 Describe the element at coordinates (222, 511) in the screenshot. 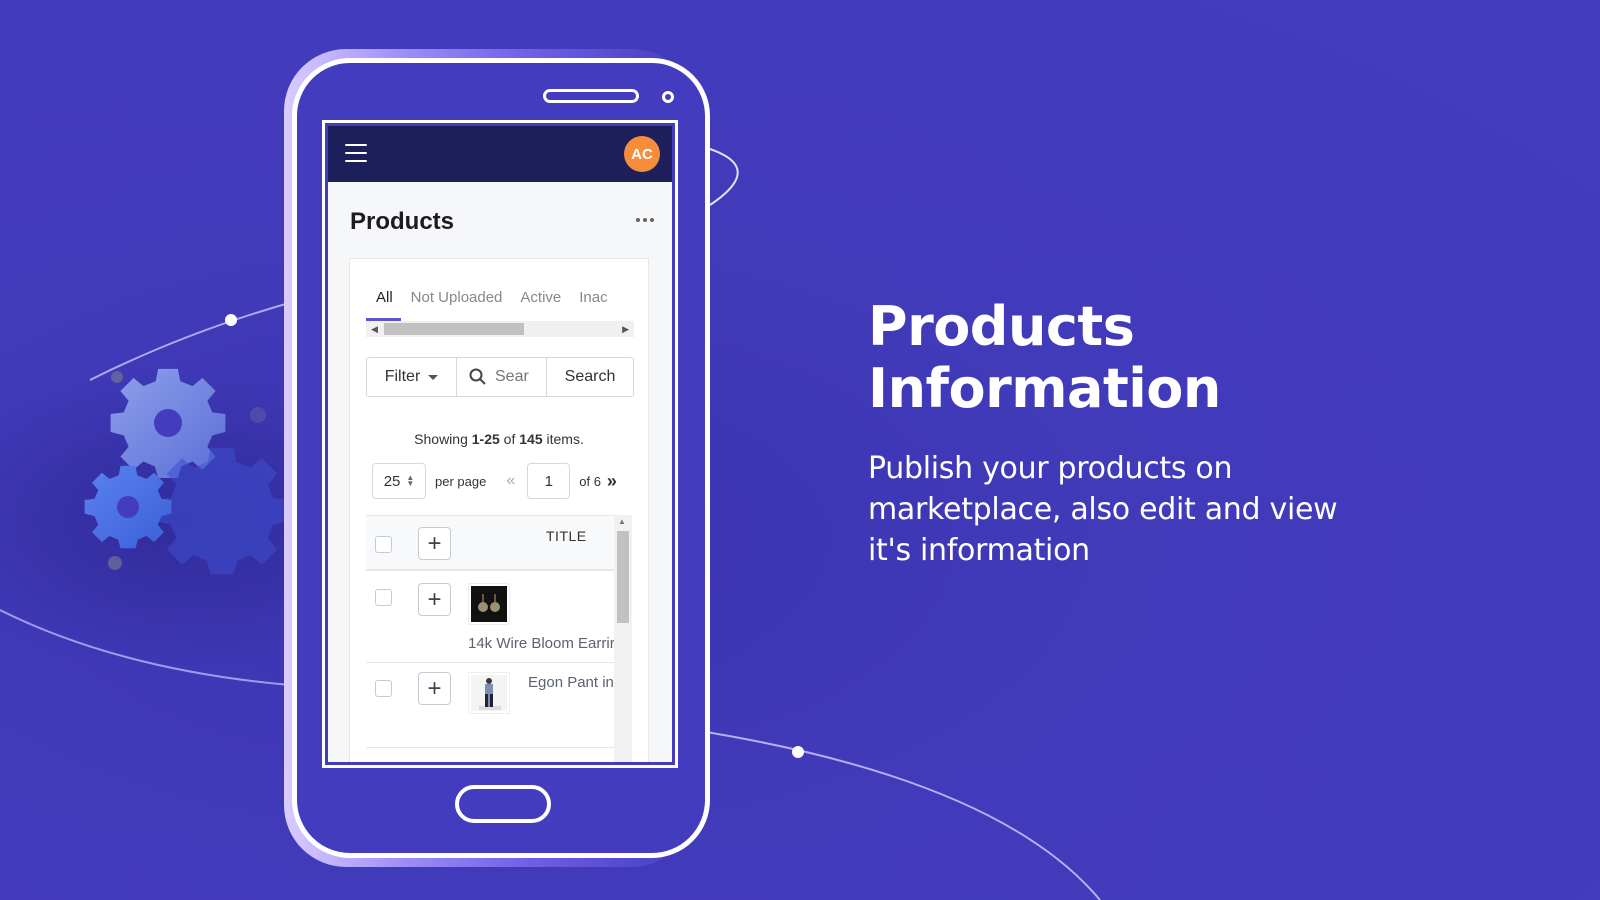

I see `blurred-gear-icon` at that location.